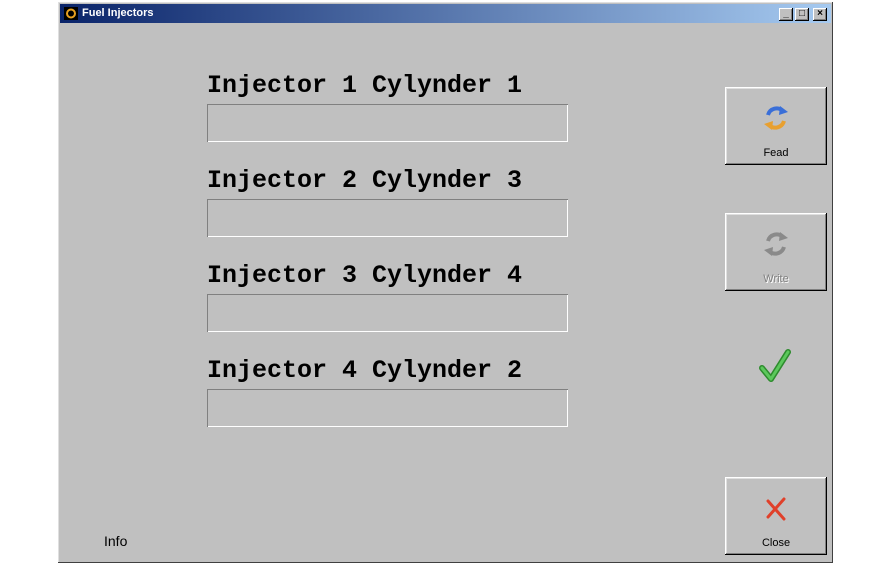 This screenshot has height=564, width=891. What do you see at coordinates (365, 275) in the screenshot?
I see `injector-3-label: Injector 3 Cylynder 4` at bounding box center [365, 275].